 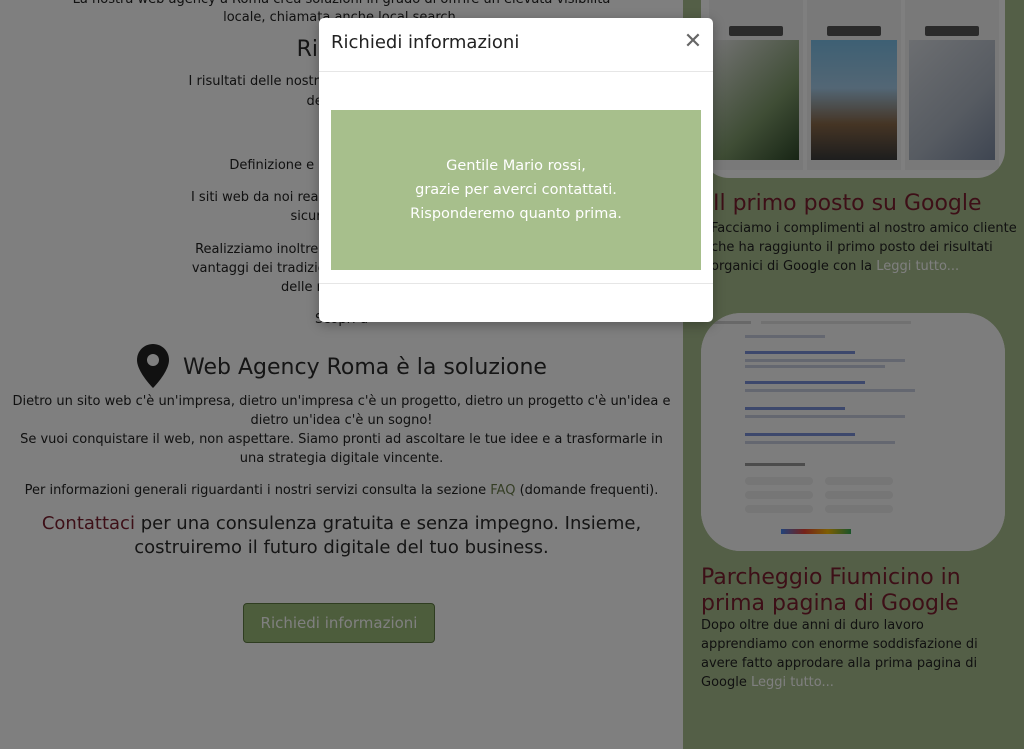 What do you see at coordinates (516, 283) in the screenshot?
I see `modal-footer-divider` at bounding box center [516, 283].